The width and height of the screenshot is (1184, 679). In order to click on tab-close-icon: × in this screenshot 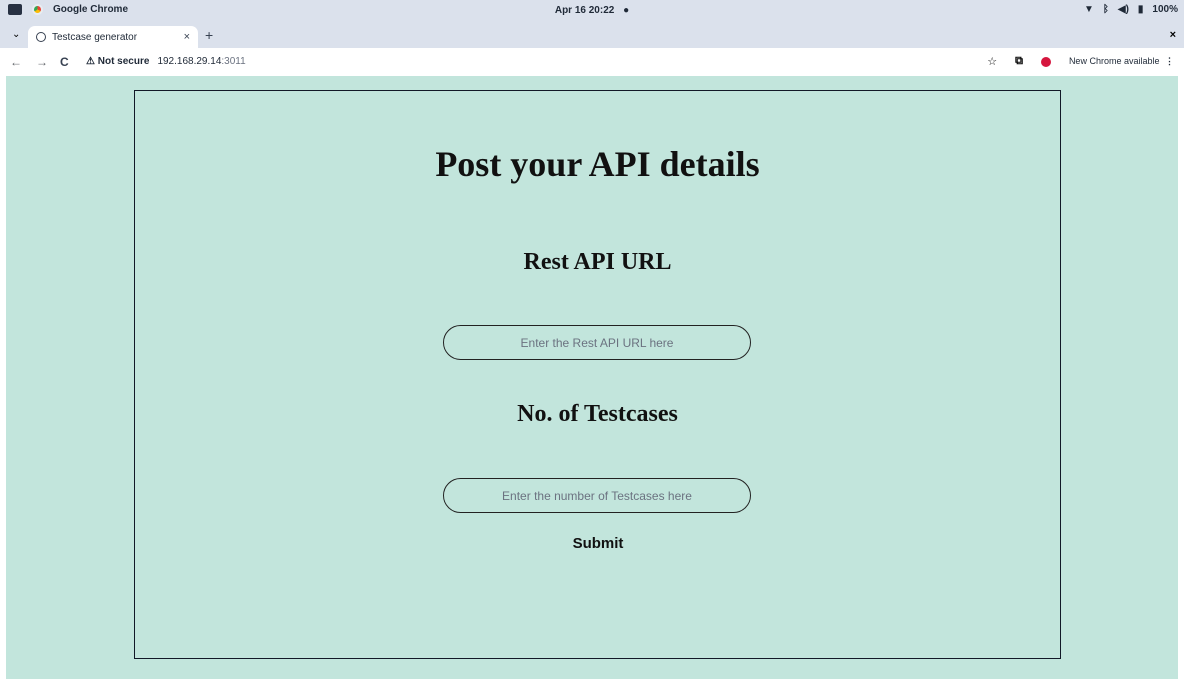, I will do `click(187, 37)`.